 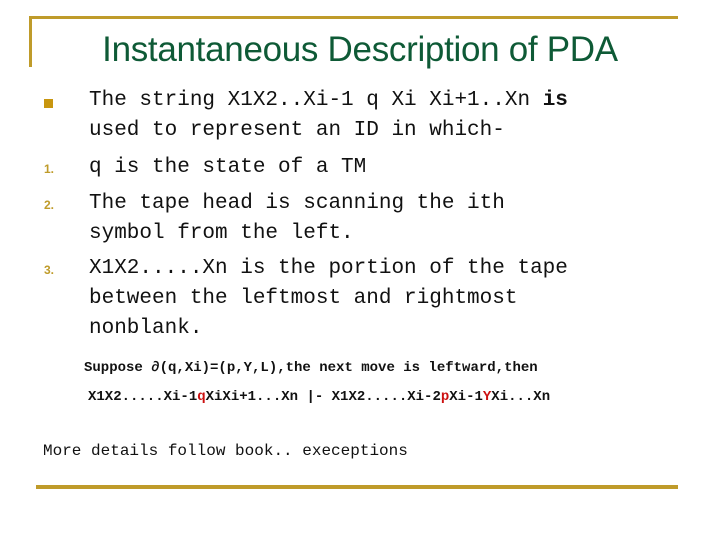 I want to click on item-2-line-2: symbol from the left., so click(x=221, y=233).